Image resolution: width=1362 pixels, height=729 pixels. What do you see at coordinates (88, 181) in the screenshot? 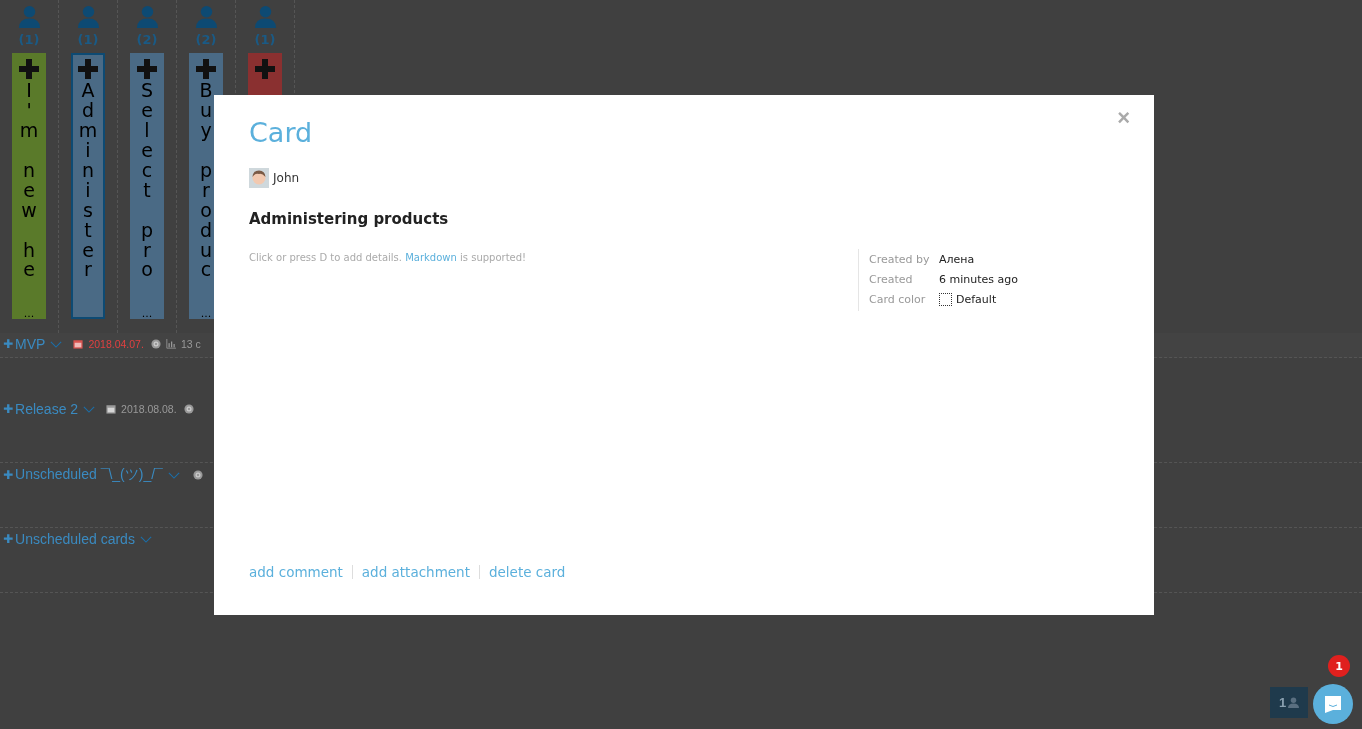
I see `card-title: Administer` at bounding box center [88, 181].